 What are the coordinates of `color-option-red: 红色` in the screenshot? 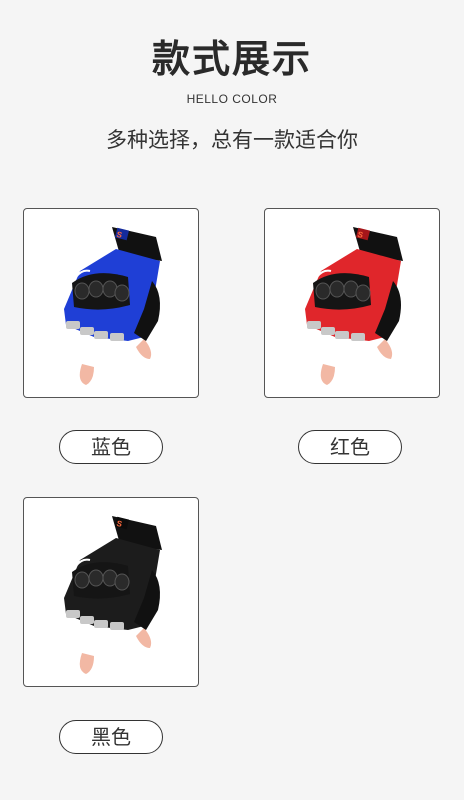 It's located at (350, 447).